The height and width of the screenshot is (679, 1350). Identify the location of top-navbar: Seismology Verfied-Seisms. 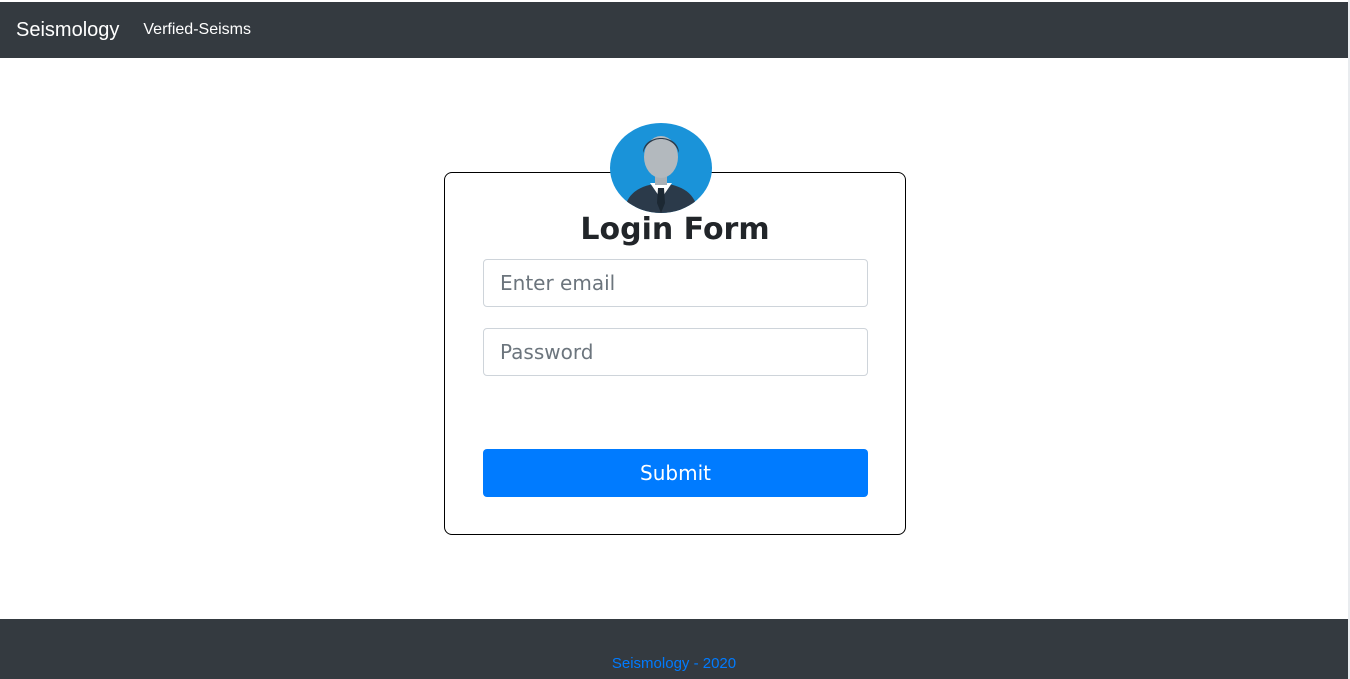
(674, 30).